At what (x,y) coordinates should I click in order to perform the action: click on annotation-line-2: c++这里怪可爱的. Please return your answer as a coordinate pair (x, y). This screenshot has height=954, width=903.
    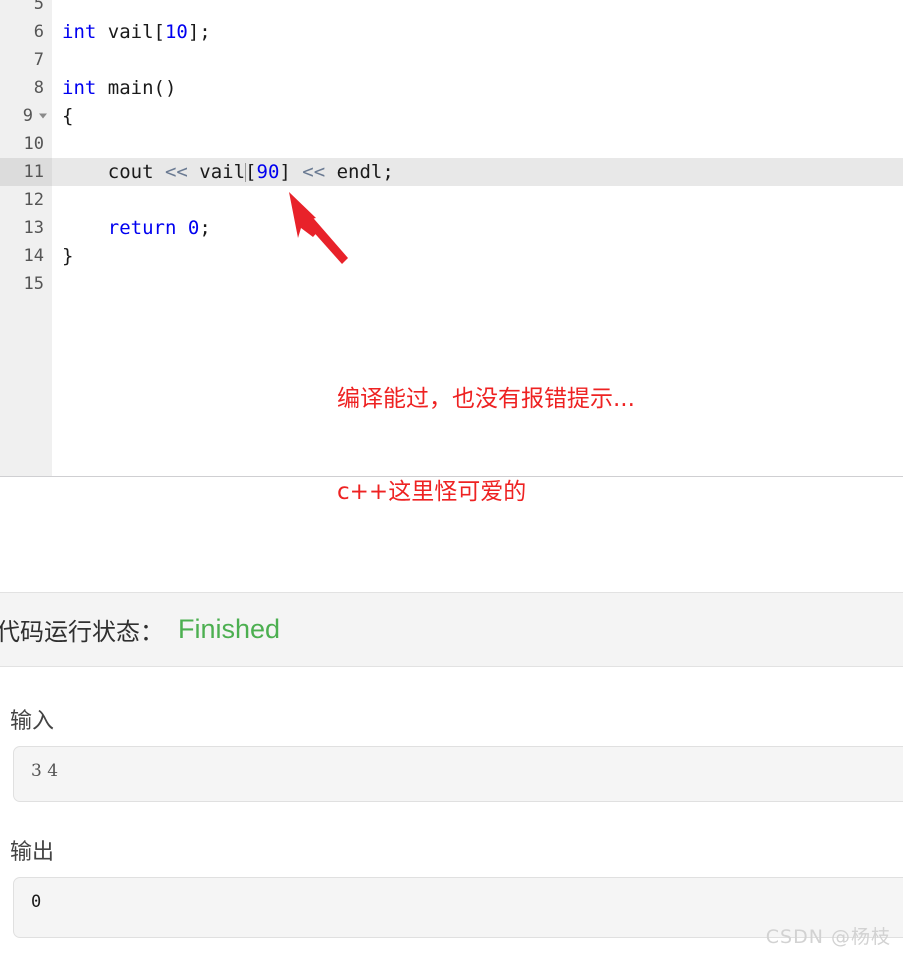
    Looking at the image, I should click on (432, 492).